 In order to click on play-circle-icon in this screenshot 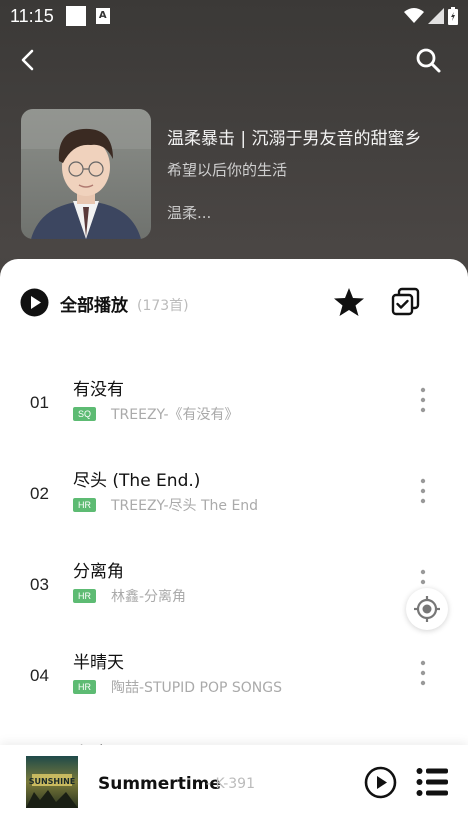, I will do `click(34, 302)`.